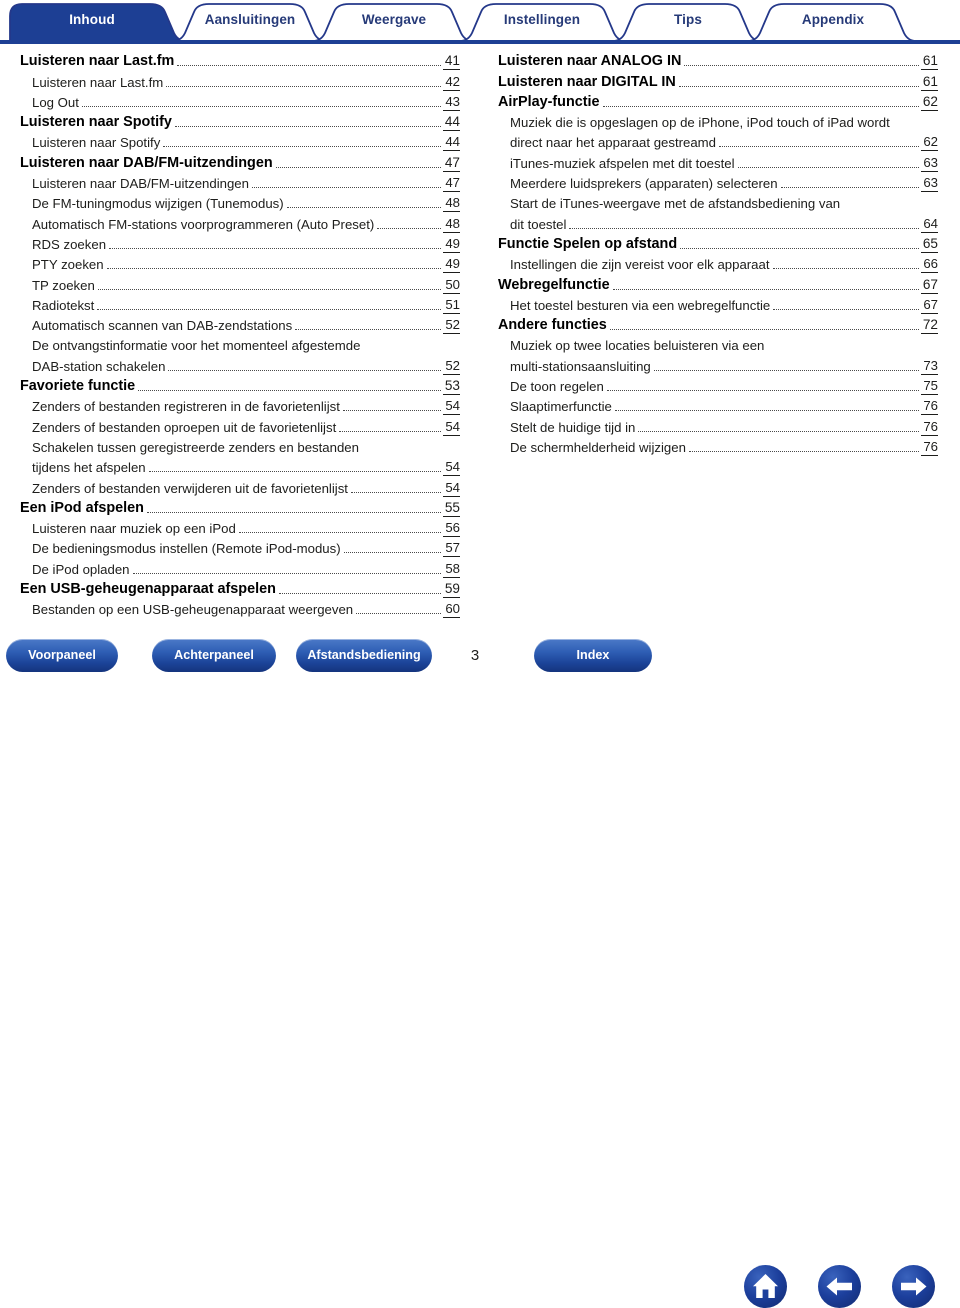 Image resolution: width=960 pixels, height=1308 pixels. Describe the element at coordinates (718, 222) in the screenshot. I see `toc-entry: dit toestel 64` at that location.